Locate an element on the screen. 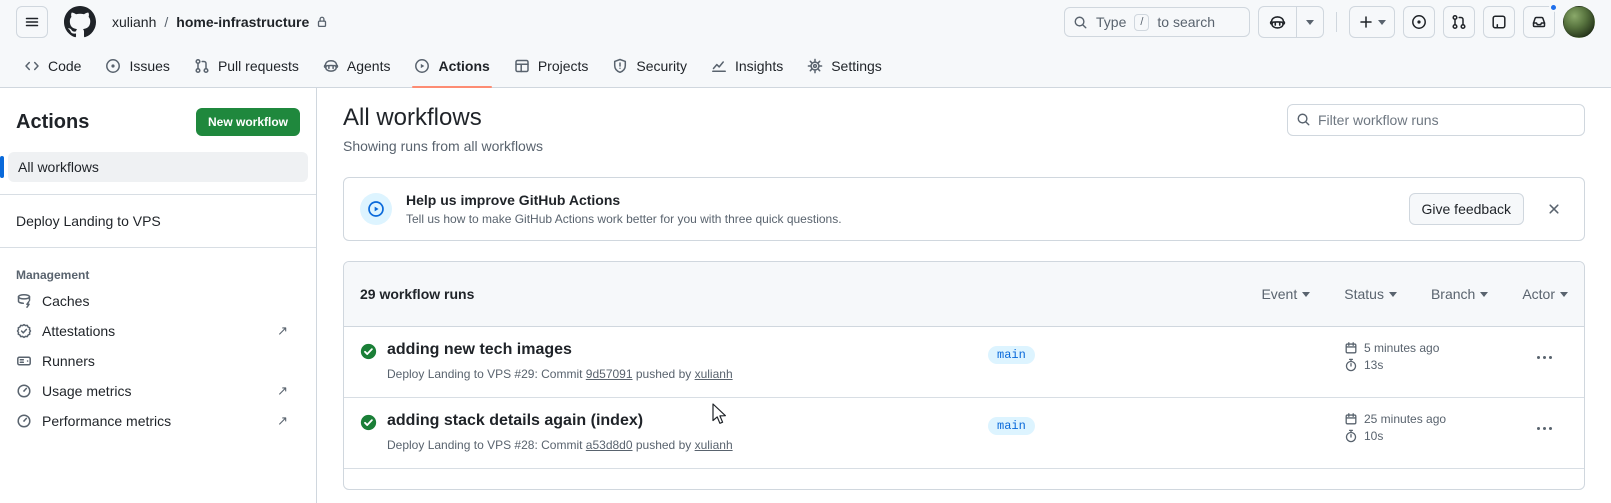 This screenshot has height=503, width=1611. tab-code: Code is located at coordinates (52, 65).